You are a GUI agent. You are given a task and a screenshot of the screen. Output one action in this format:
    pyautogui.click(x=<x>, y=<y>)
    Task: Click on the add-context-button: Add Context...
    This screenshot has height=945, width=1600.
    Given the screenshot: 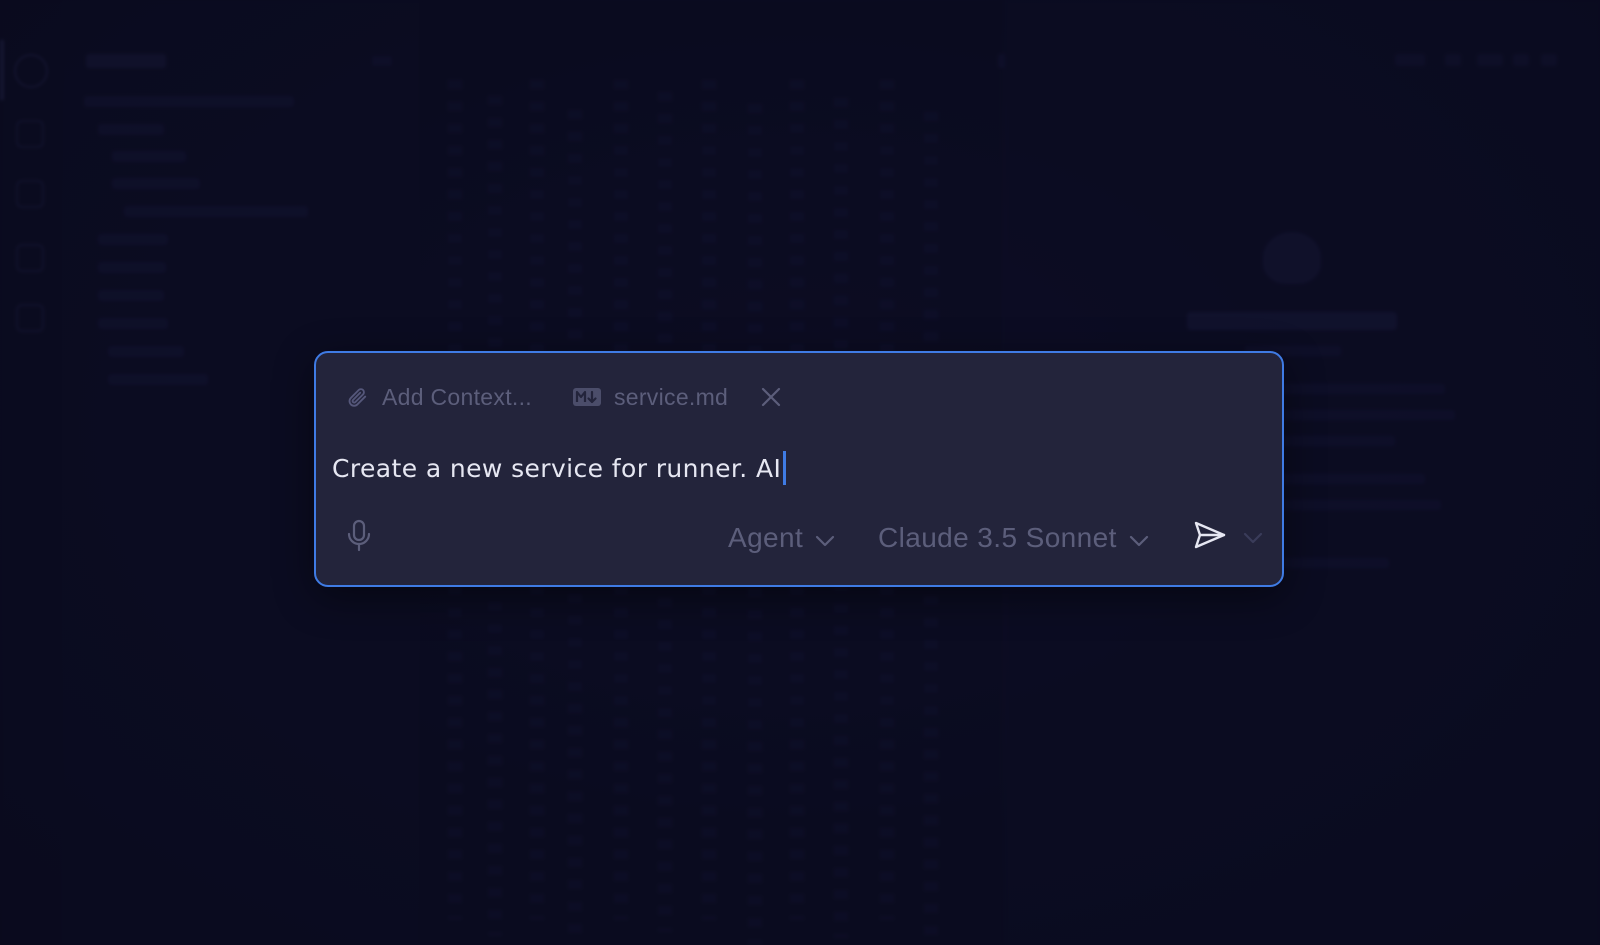 What is the action you would take?
    pyautogui.click(x=439, y=397)
    